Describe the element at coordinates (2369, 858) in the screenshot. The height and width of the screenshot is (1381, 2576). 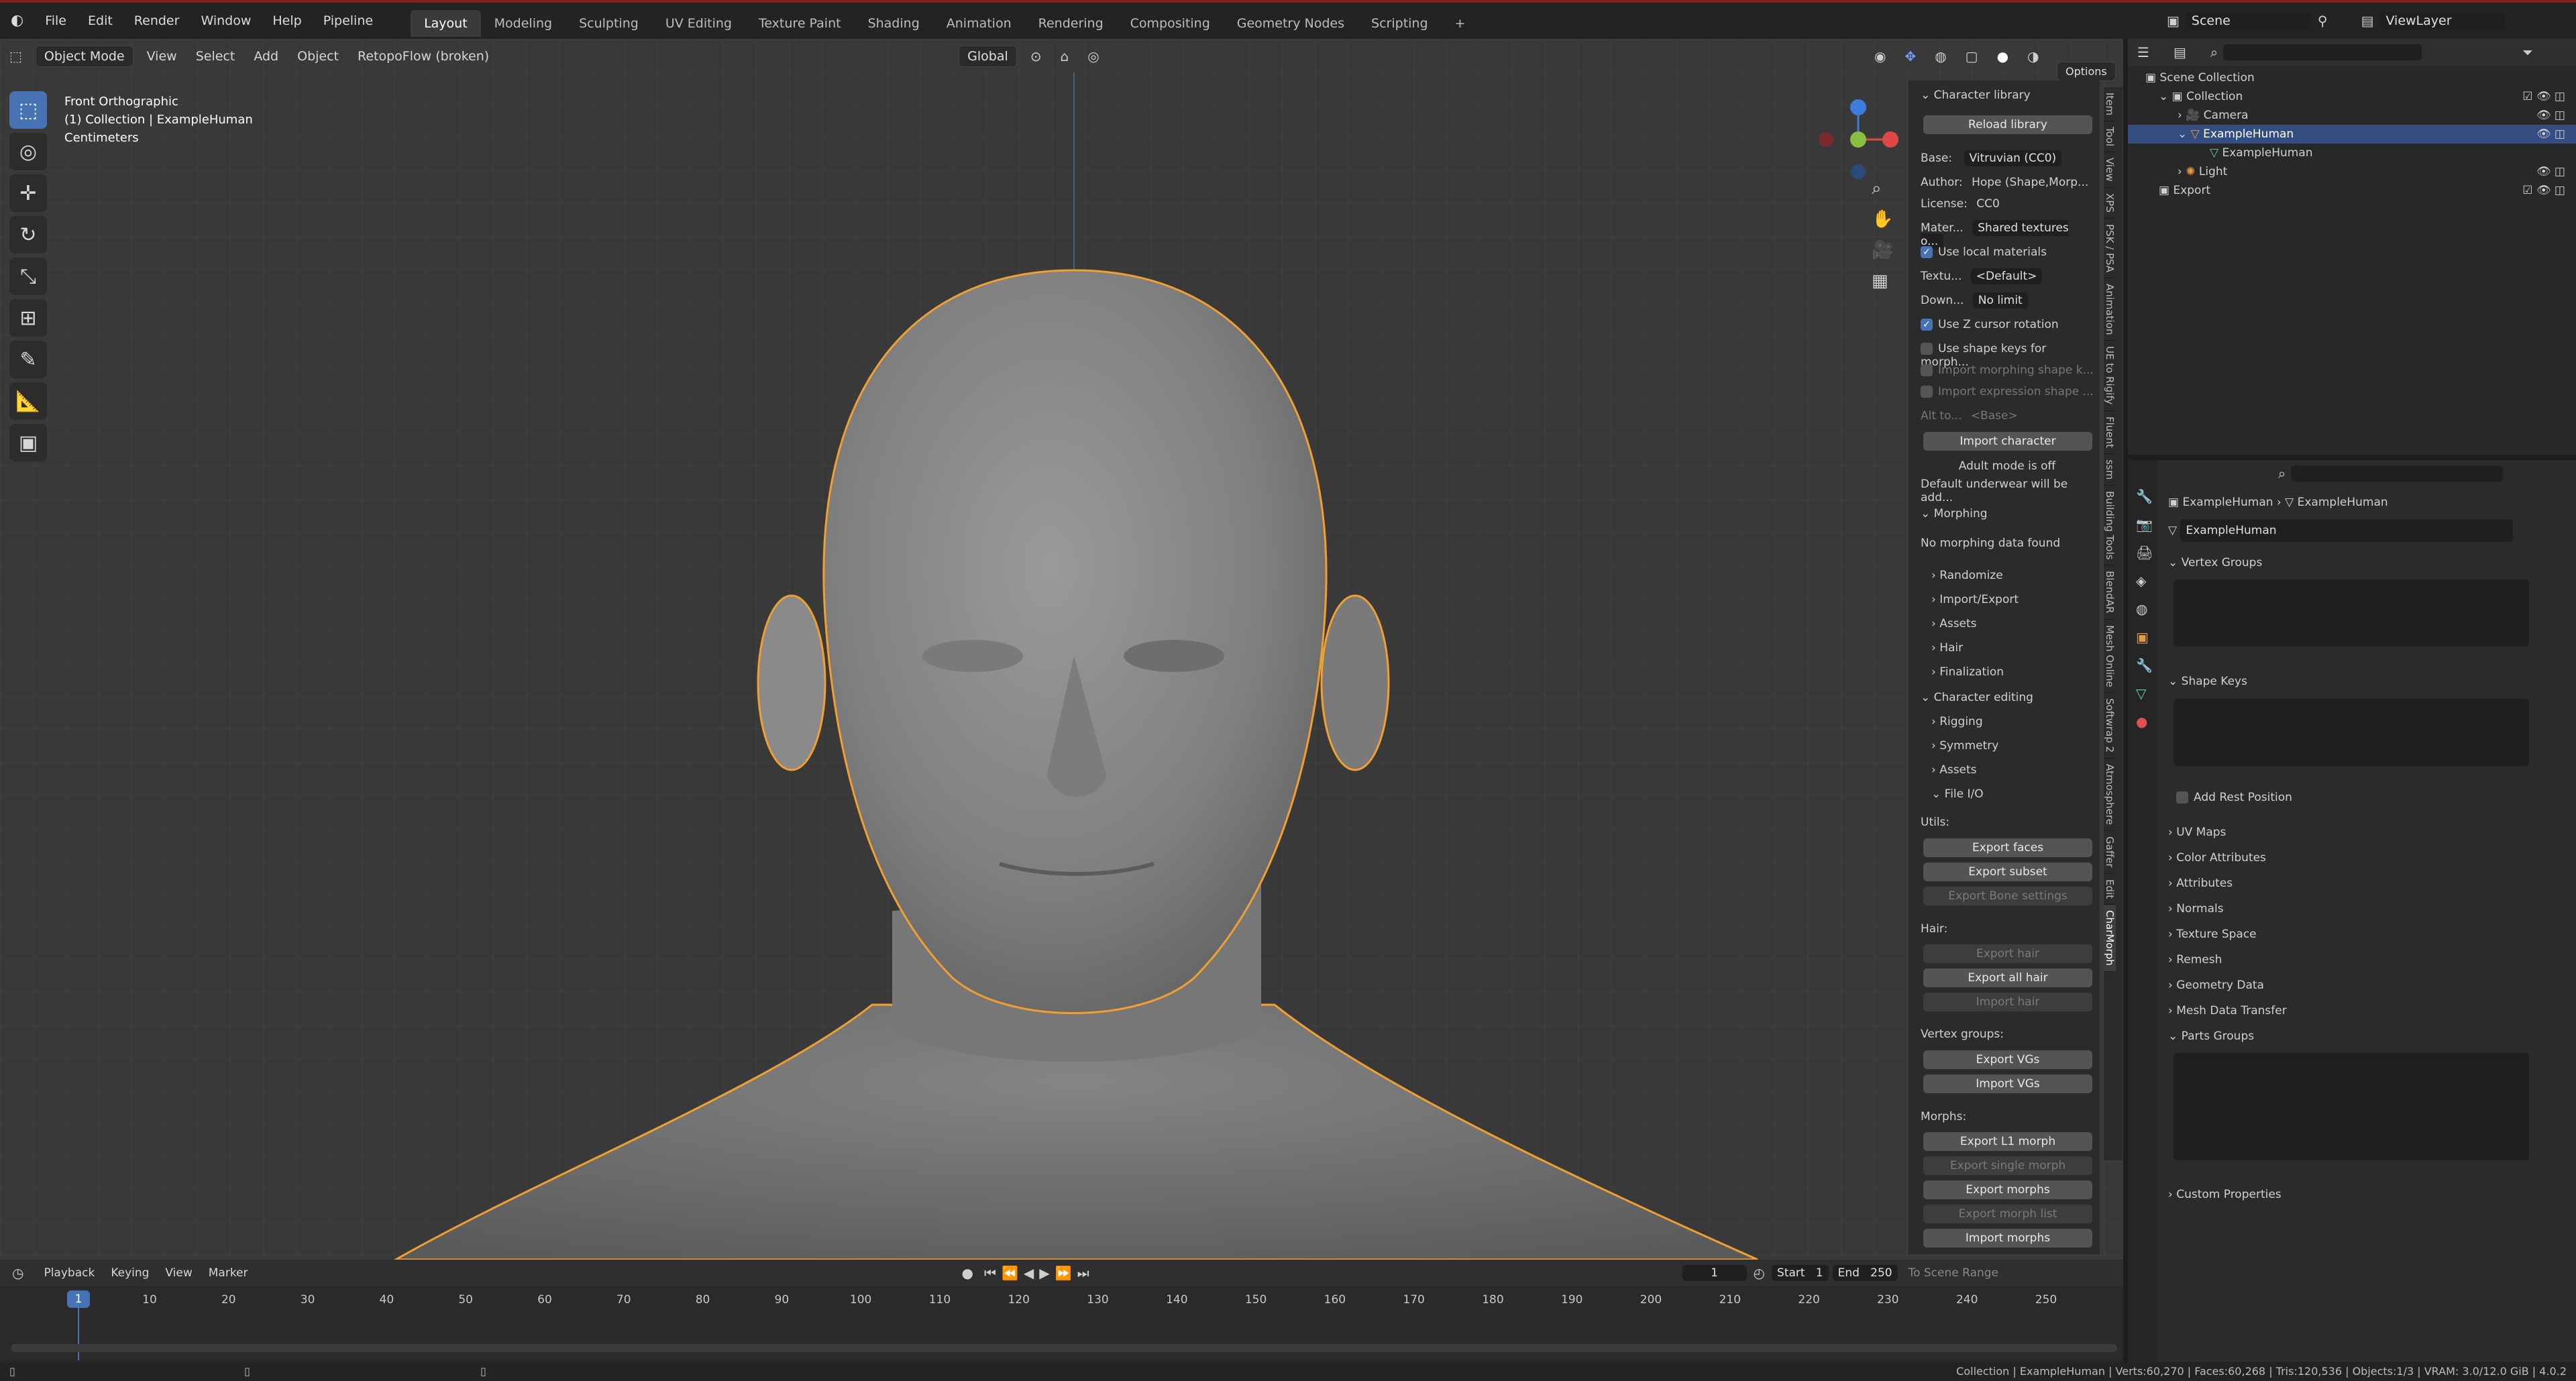
I see `panel-color-attributes: › Color Attributes` at that location.